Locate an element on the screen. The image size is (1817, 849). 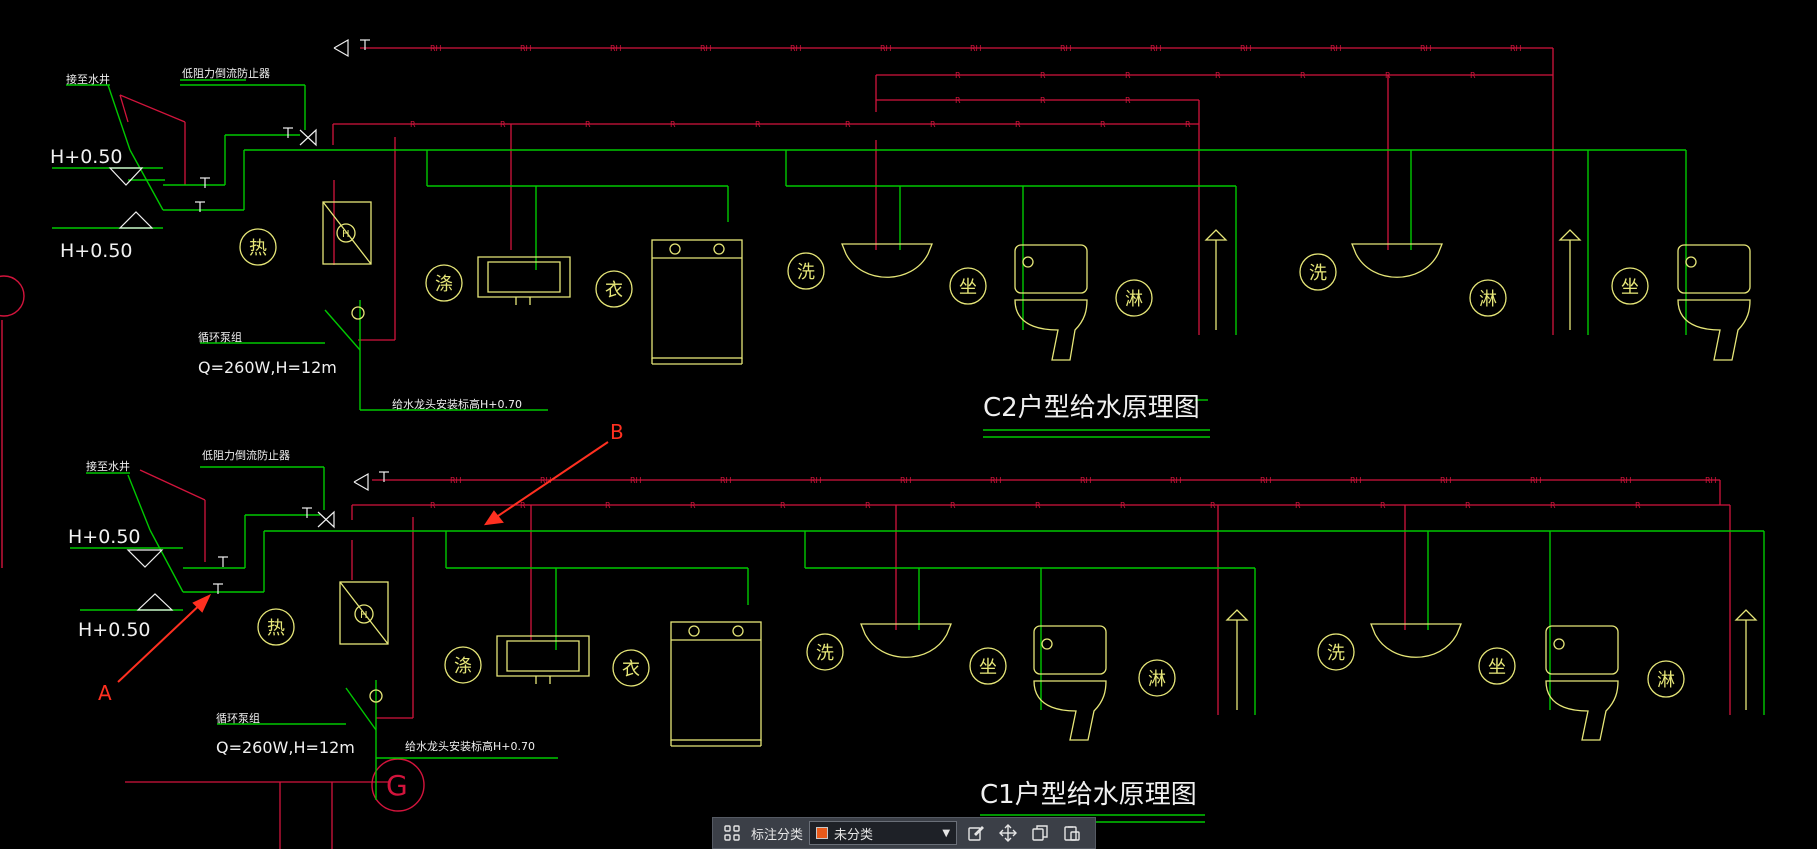
fixture-label-hot-c1: 热 is located at coordinates (276, 628).